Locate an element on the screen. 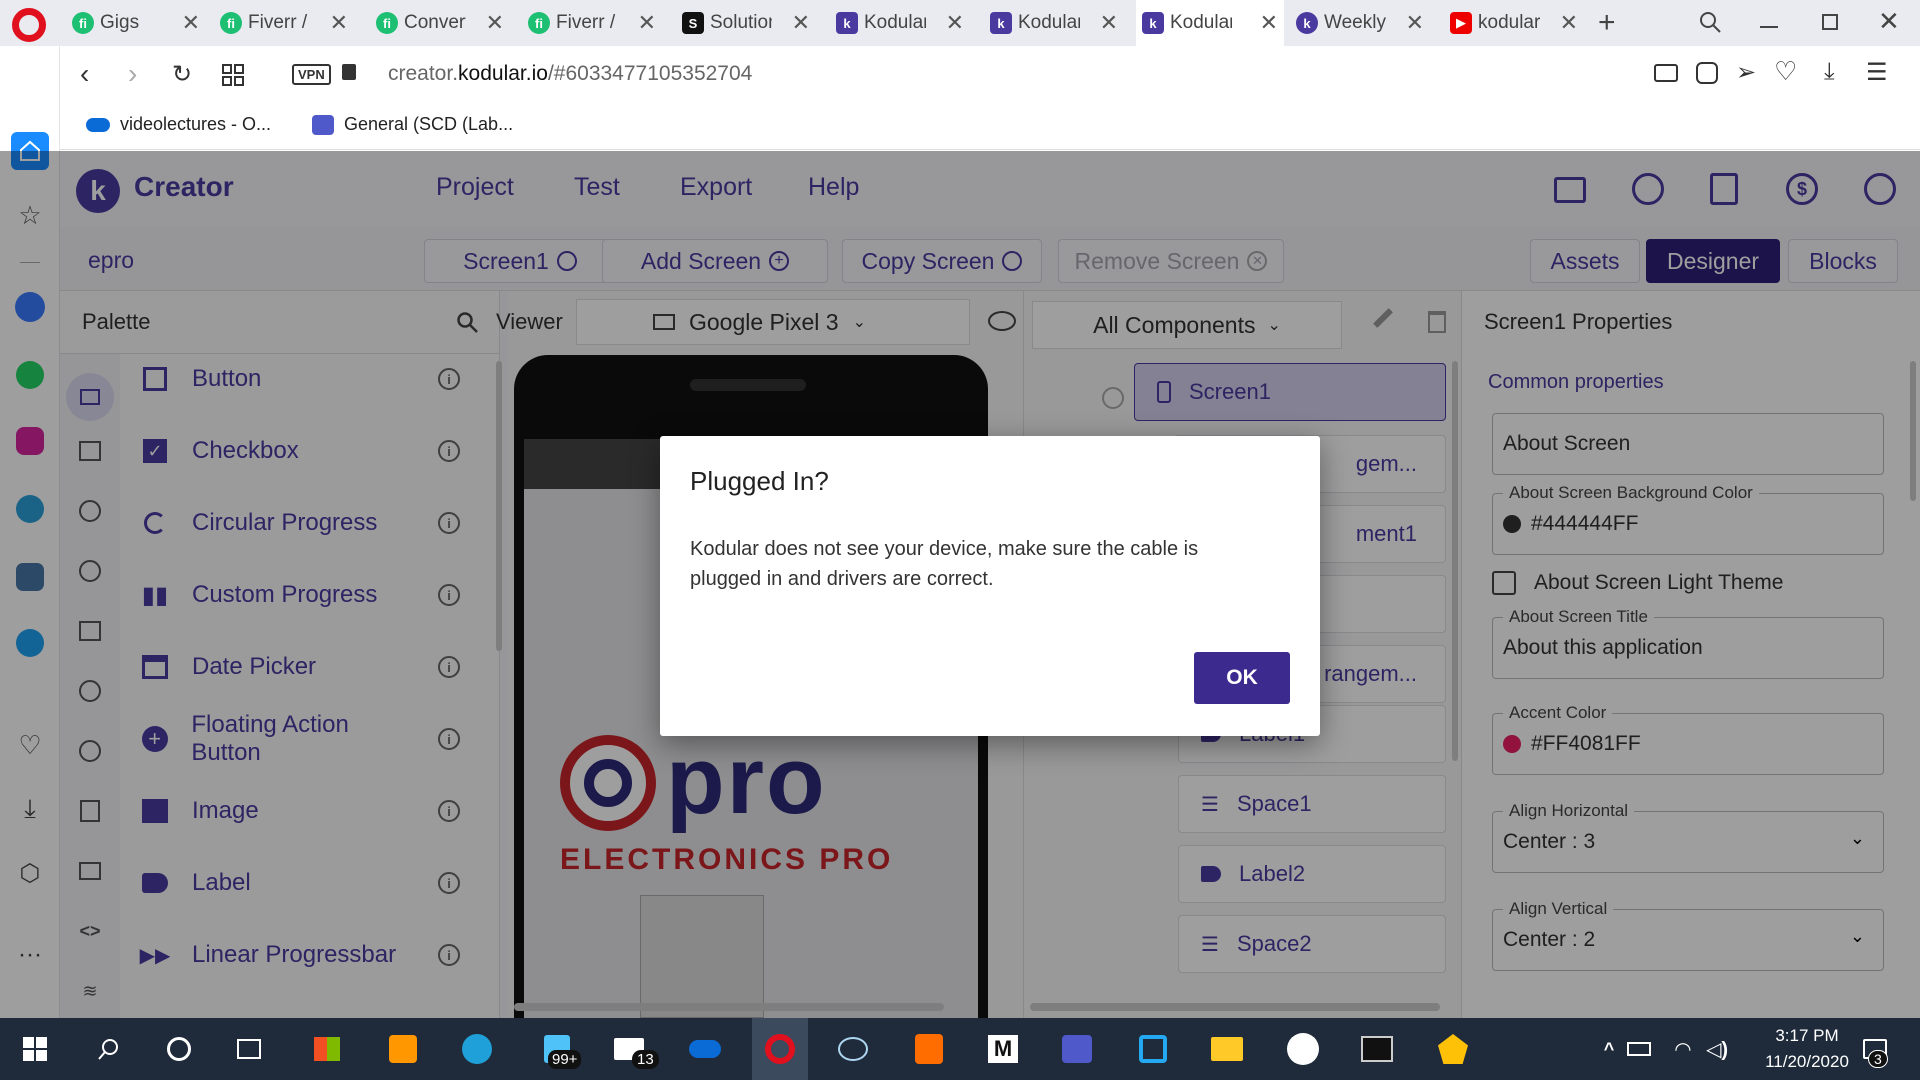  browser-tab: k Weekly t ✕ is located at coordinates (1360, 23).